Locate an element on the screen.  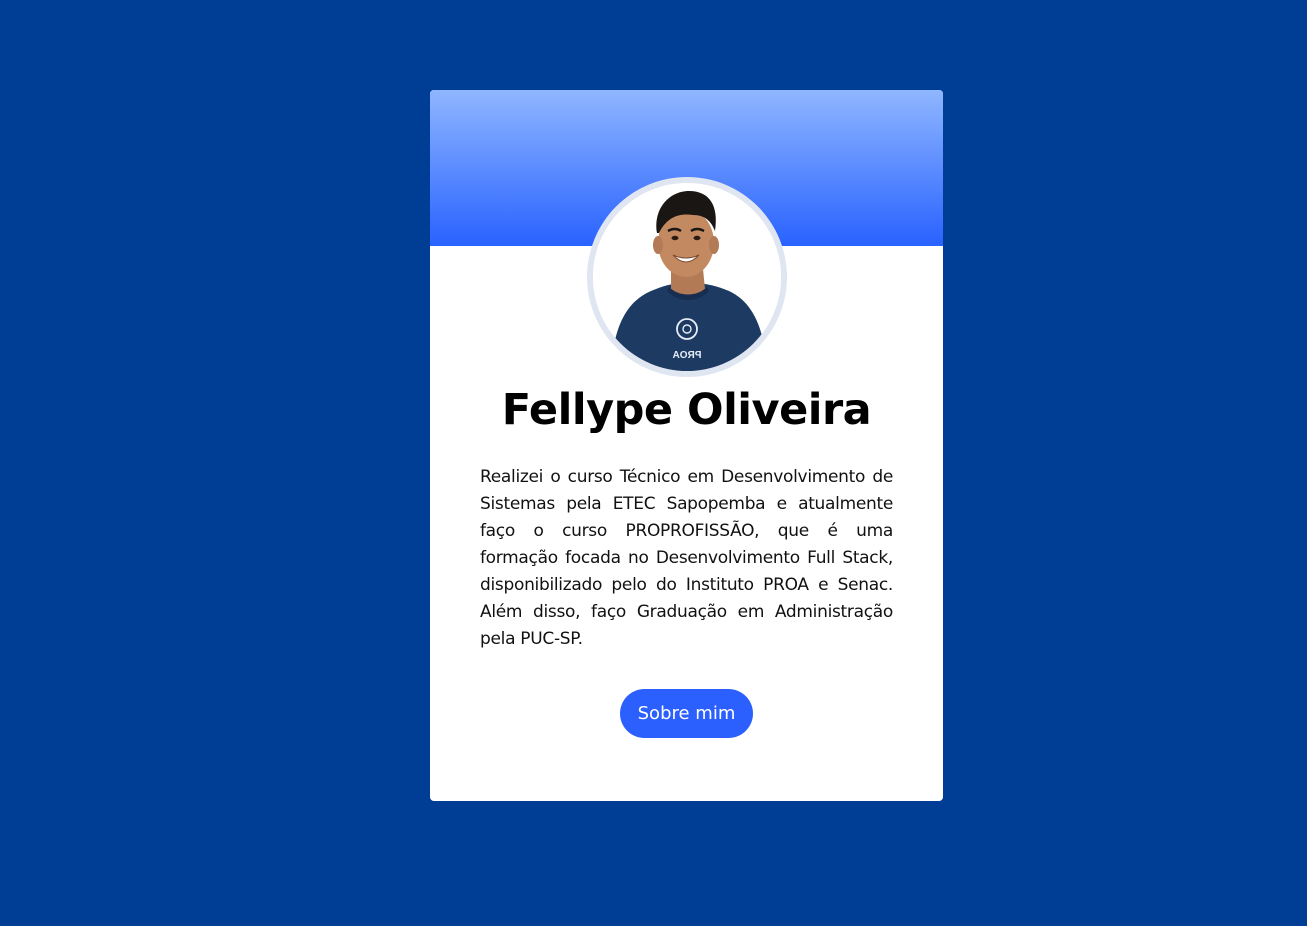
about-me-button: Sobre mim is located at coordinates (686, 713).